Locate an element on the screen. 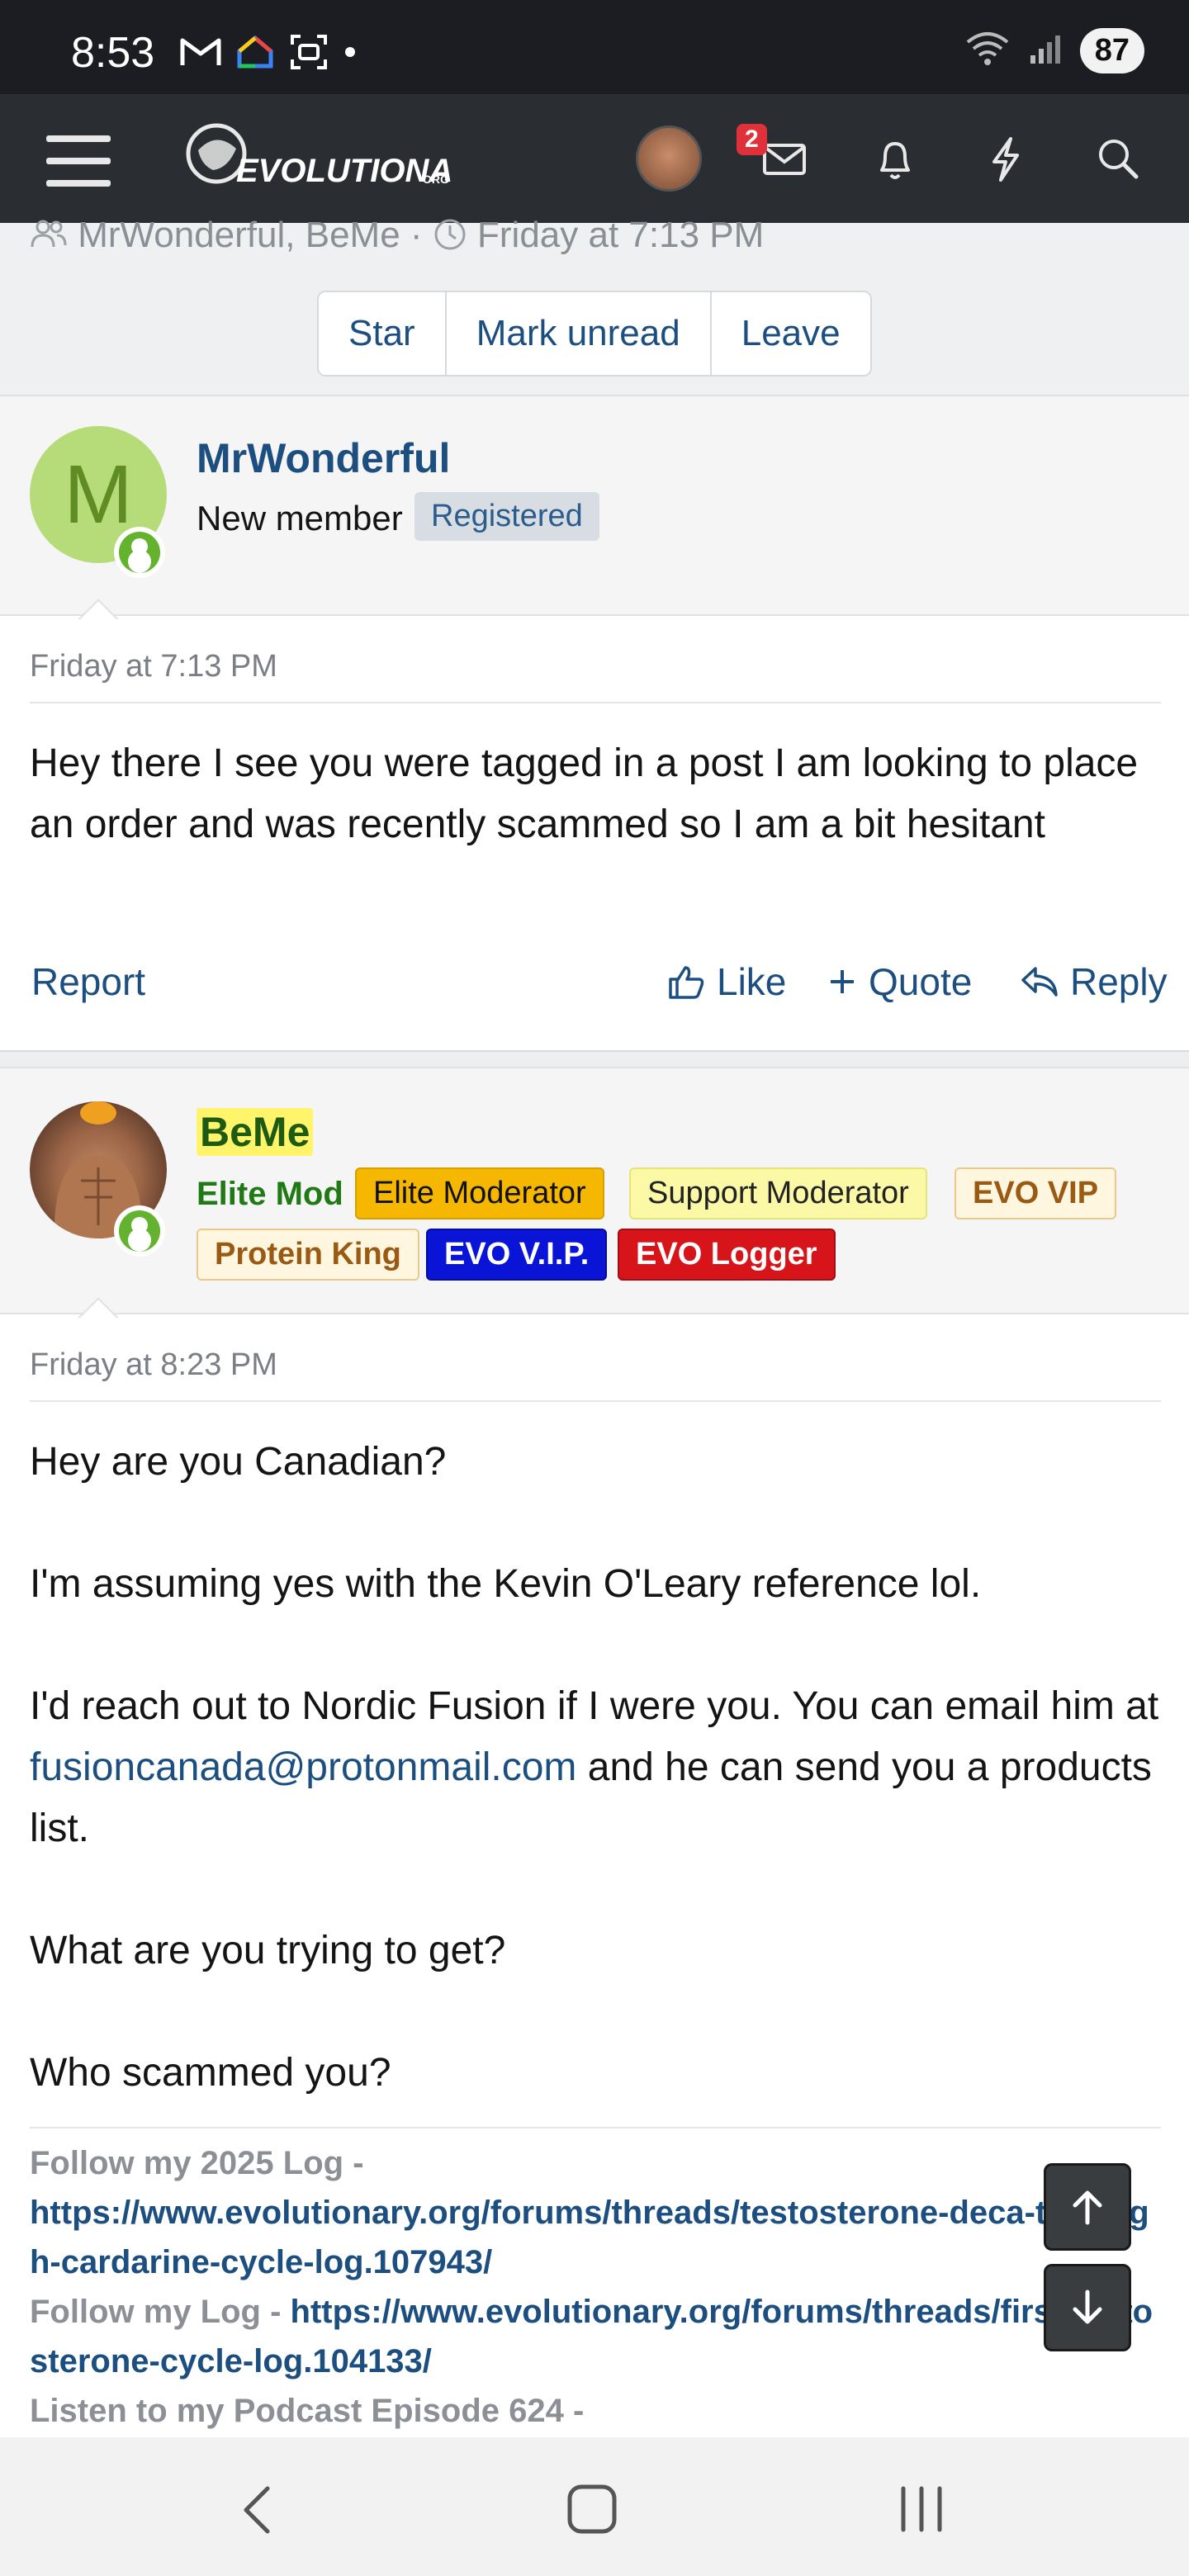 This screenshot has height=2576, width=1189. like-label: Like is located at coordinates (752, 981).